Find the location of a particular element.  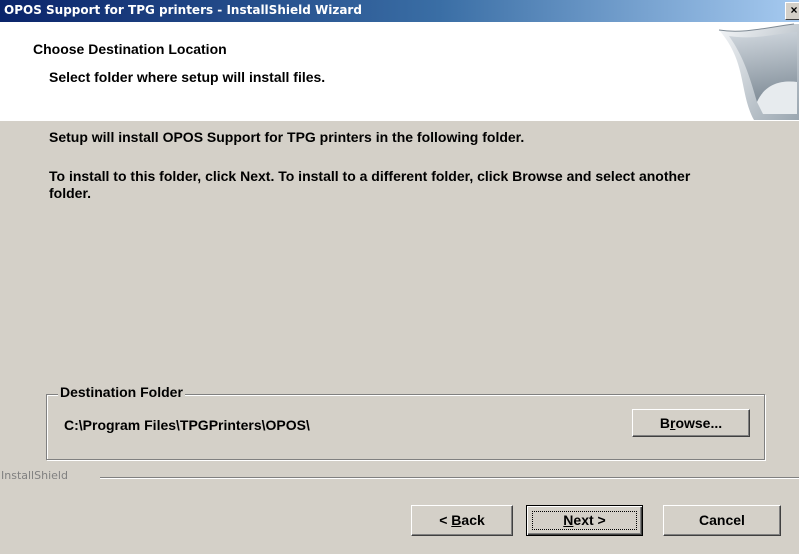

cancel-button: Cancel is located at coordinates (722, 520).